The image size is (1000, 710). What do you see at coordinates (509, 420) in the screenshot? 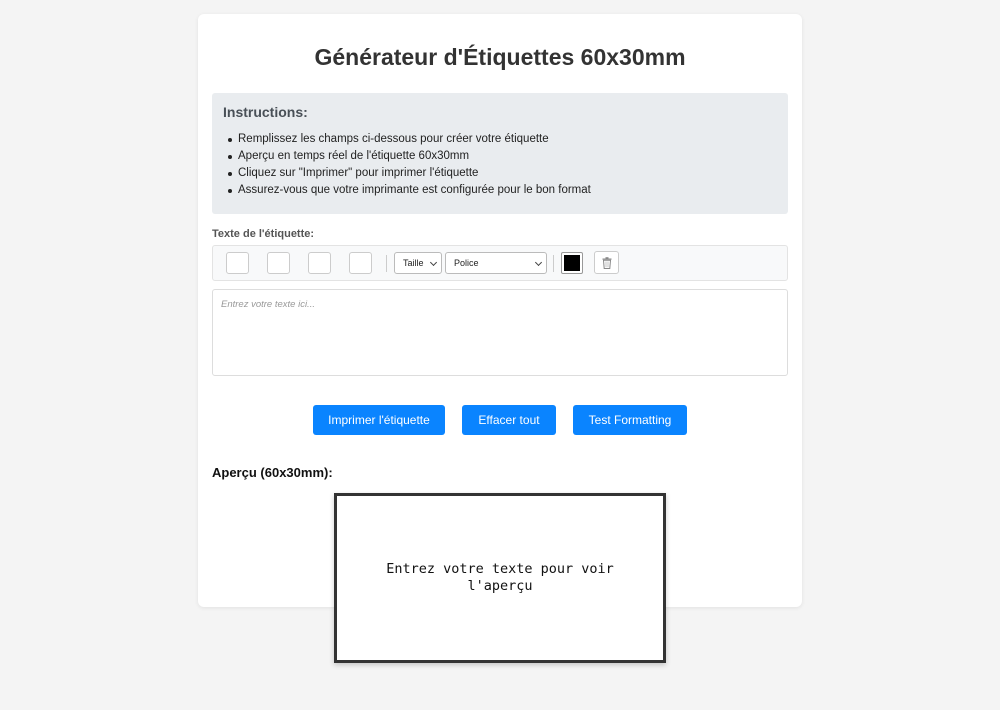
I see `clear-all-button: Effacer tout` at bounding box center [509, 420].